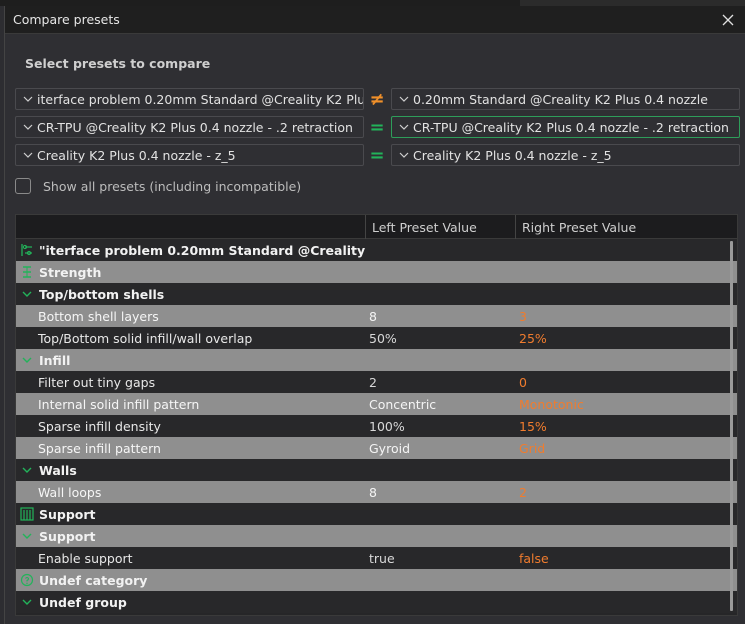  Describe the element at coordinates (579, 227) in the screenshot. I see `header-right-value: Right Preset Value` at that location.